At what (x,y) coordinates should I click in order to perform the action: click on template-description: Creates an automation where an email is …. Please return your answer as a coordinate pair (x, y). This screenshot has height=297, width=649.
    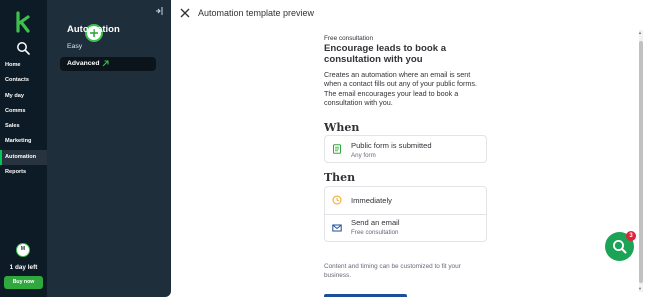
    Looking at the image, I should click on (401, 89).